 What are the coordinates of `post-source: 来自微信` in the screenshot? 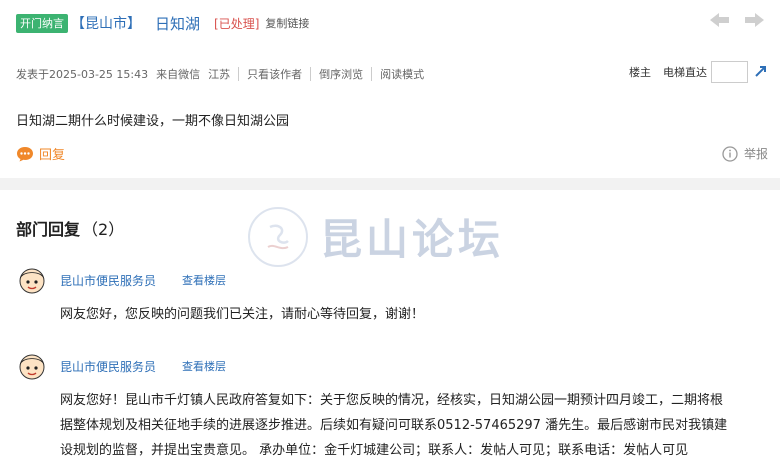 It's located at (178, 74).